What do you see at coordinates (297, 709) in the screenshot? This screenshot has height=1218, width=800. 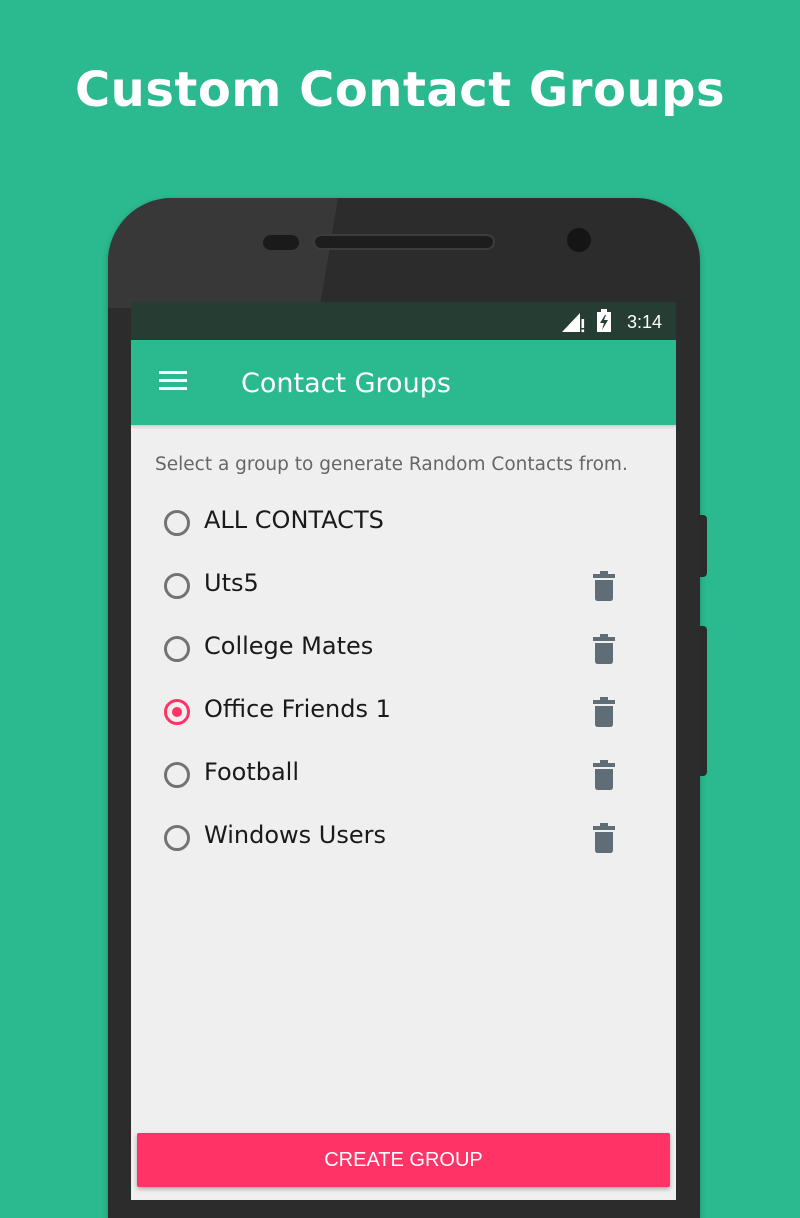 I see `group-label: Office Friends 1` at bounding box center [297, 709].